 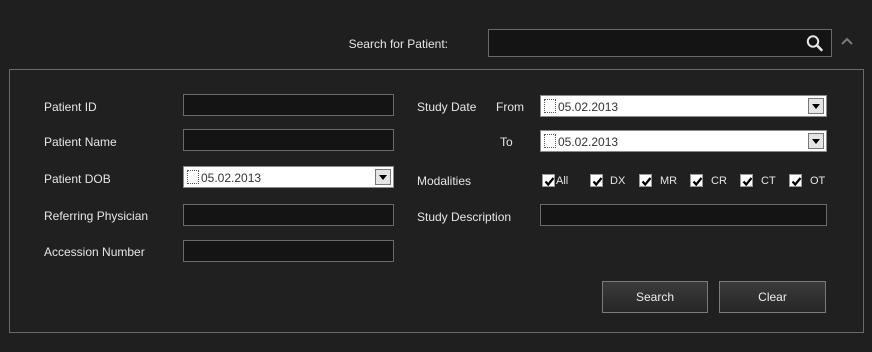 What do you see at coordinates (94, 252) in the screenshot?
I see `accession-number-label: Accession Number` at bounding box center [94, 252].